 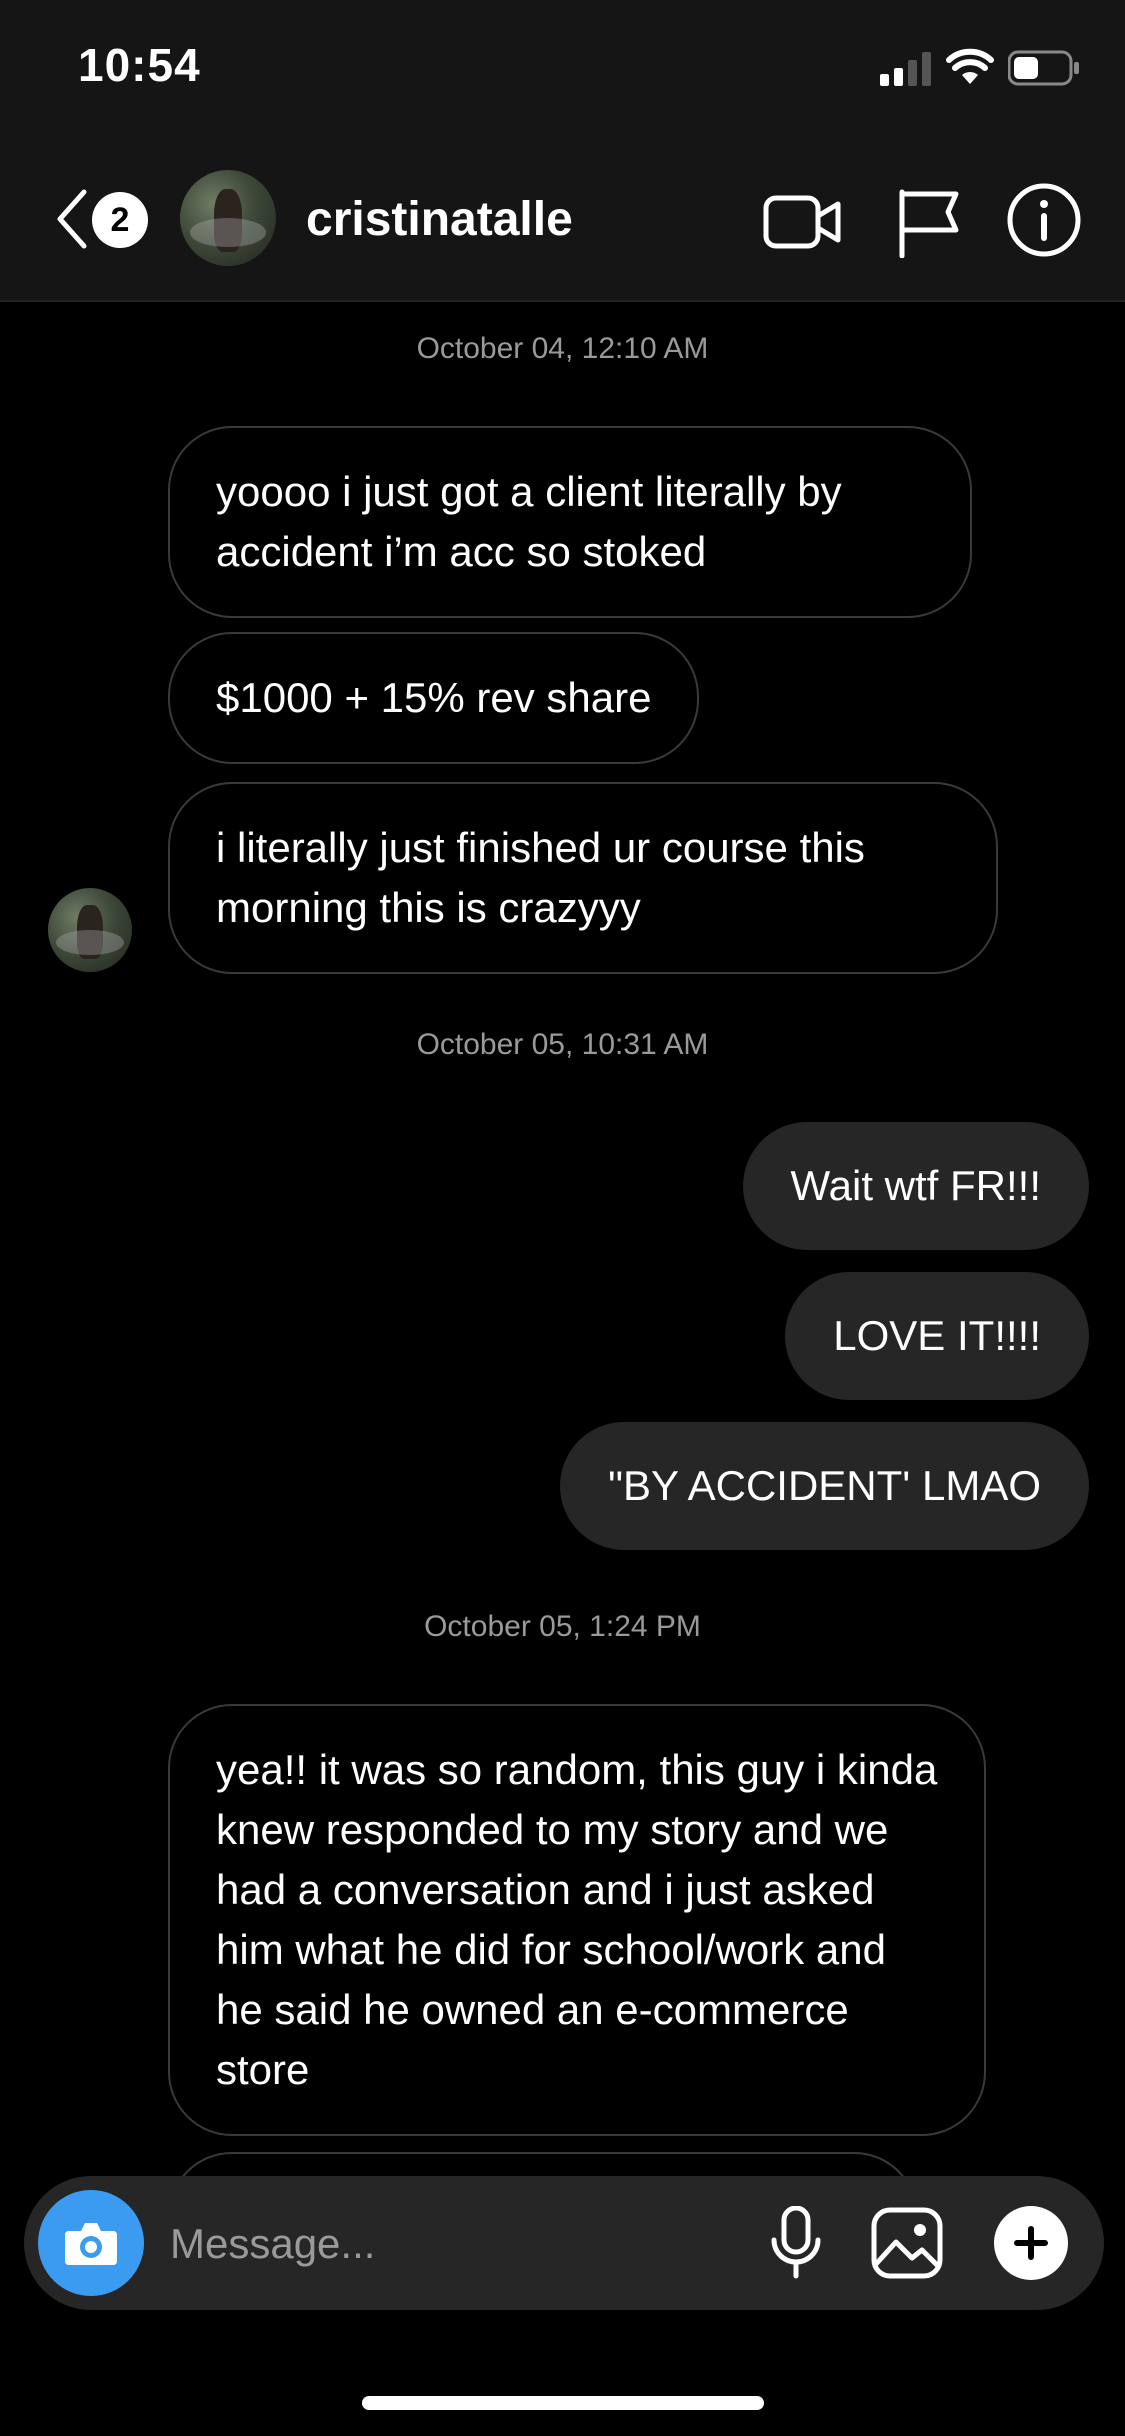 I want to click on camera-icon, so click(x=91, y=2244).